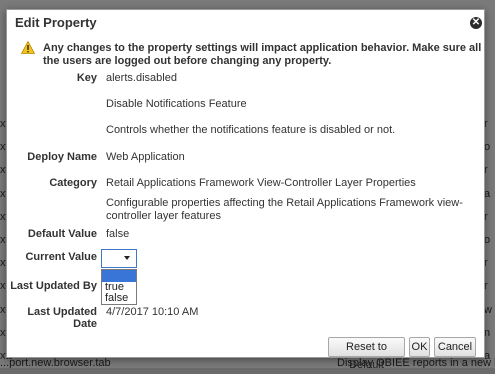 The image size is (495, 374). I want to click on key-name: Disable Notifications Feature, so click(176, 104).